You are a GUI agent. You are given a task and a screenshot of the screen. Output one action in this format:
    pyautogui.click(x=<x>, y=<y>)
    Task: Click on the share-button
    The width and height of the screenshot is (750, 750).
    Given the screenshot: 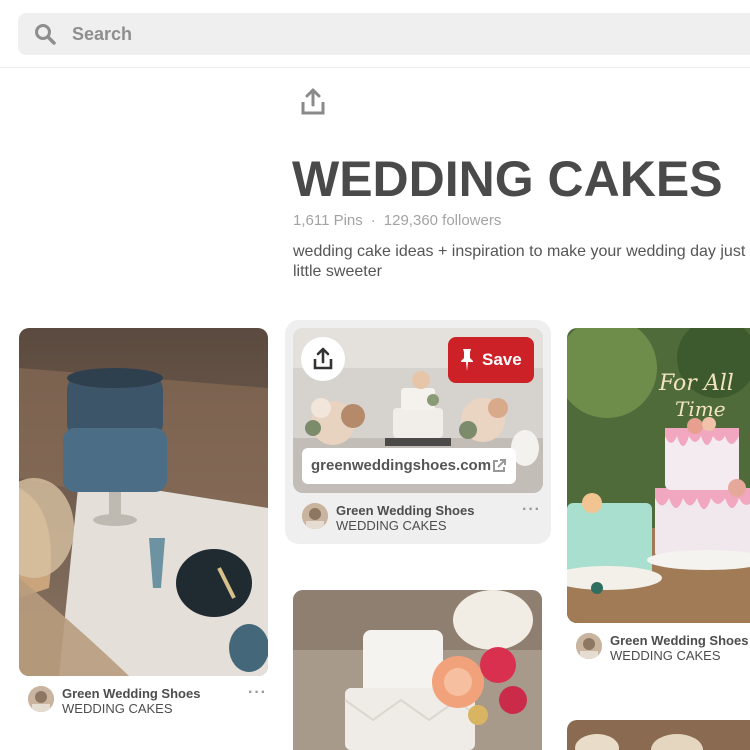 What is the action you would take?
    pyautogui.click(x=323, y=359)
    